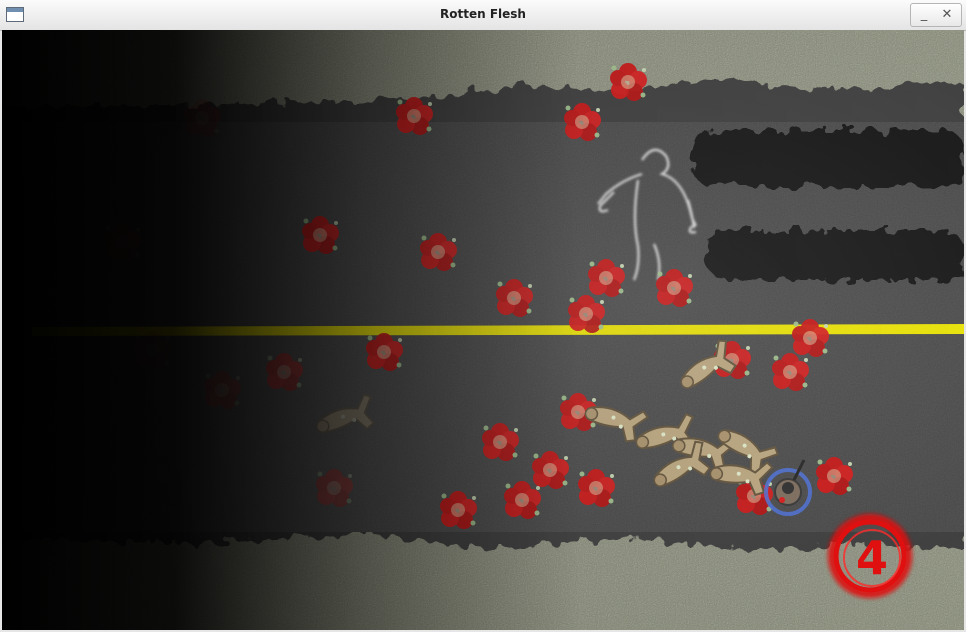 The image size is (966, 632). I want to click on close-icon: ✕, so click(947, 15).